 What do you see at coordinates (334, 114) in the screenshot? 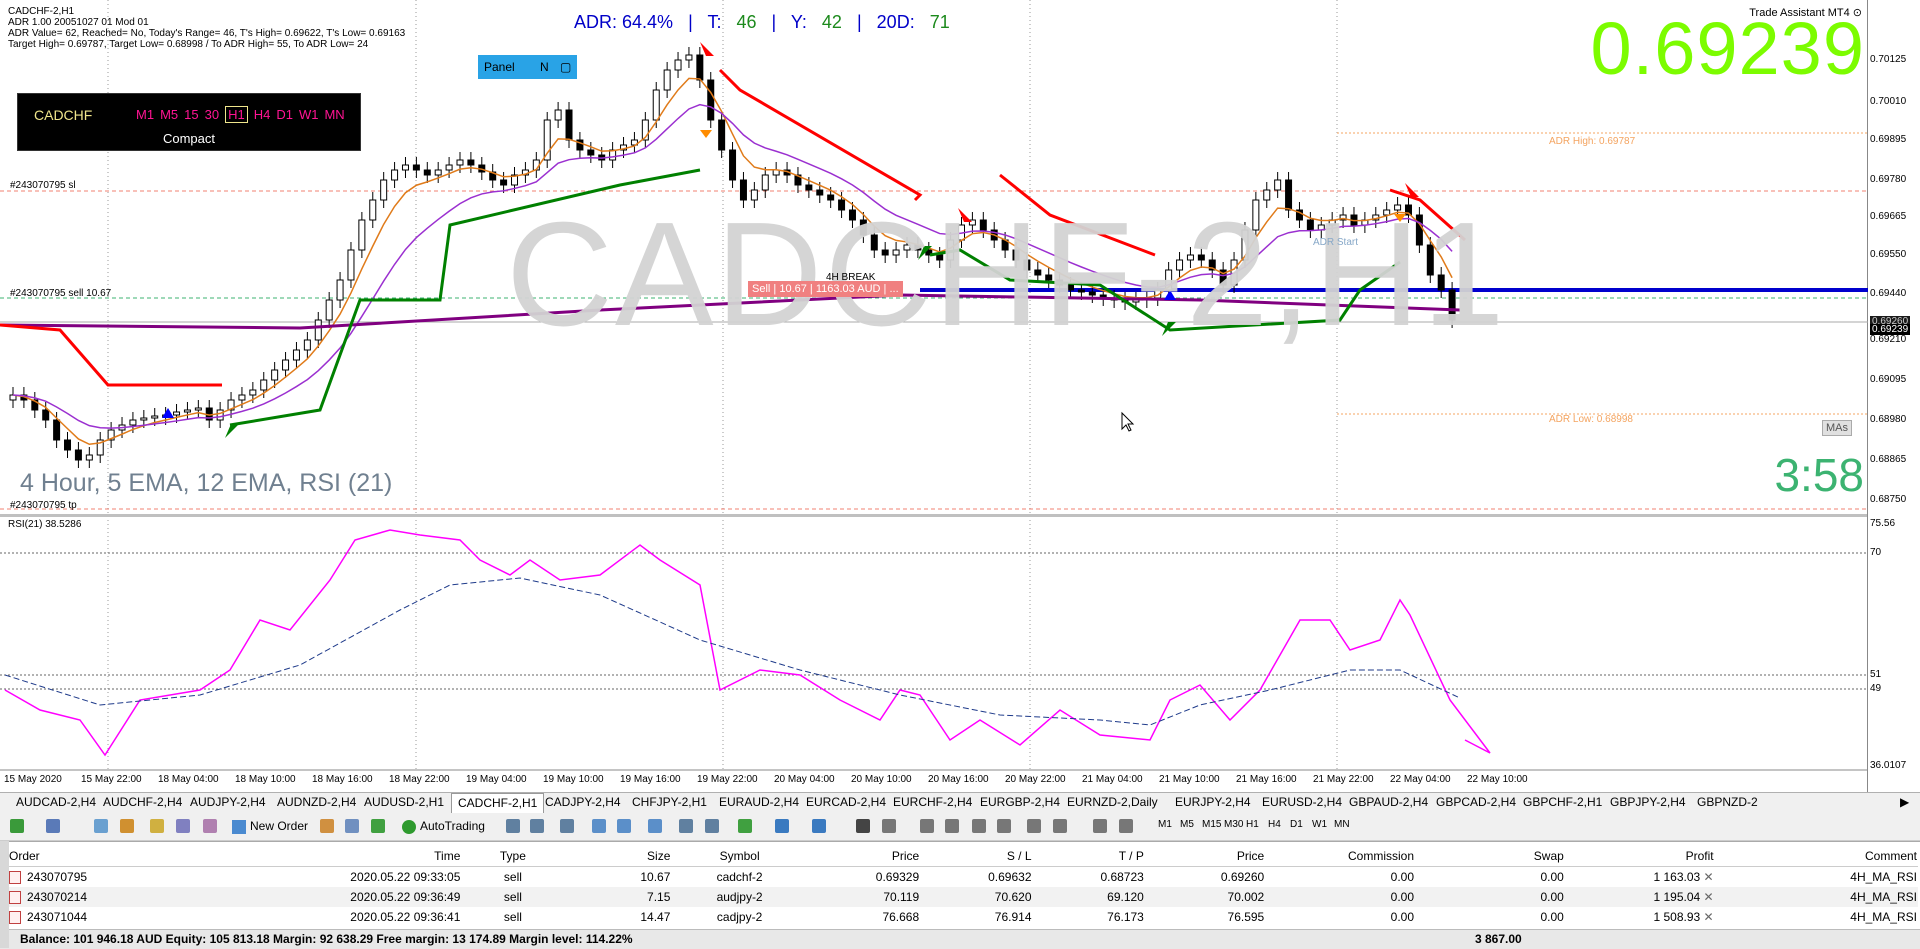
I see `tf-period-mn: MN` at bounding box center [334, 114].